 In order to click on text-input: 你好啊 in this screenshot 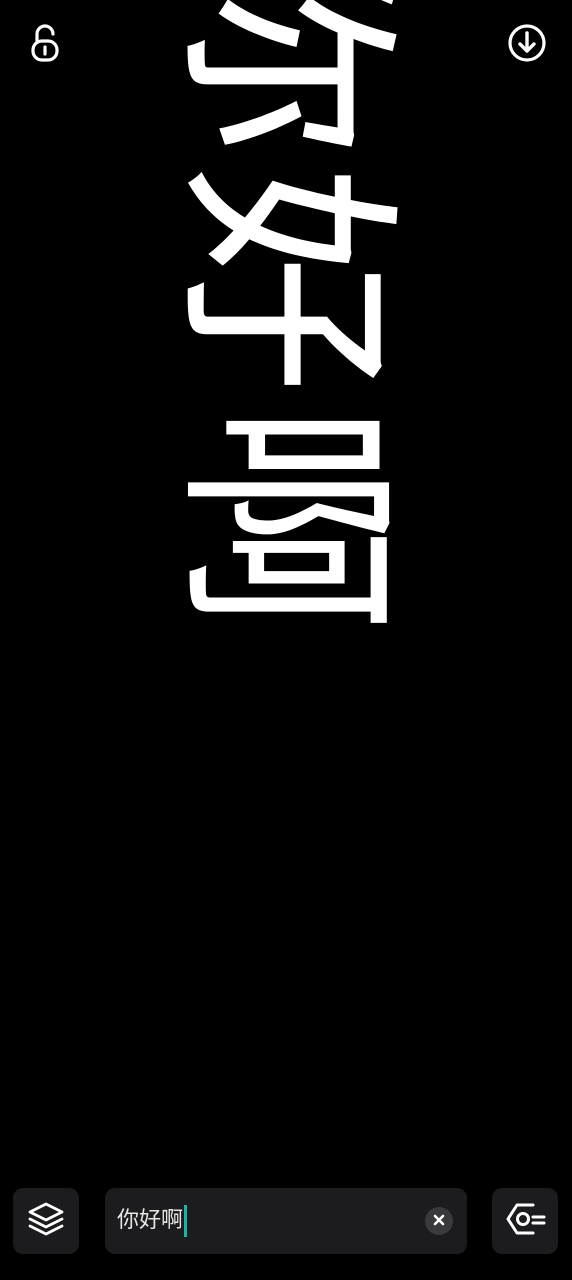, I will do `click(152, 1221)`.